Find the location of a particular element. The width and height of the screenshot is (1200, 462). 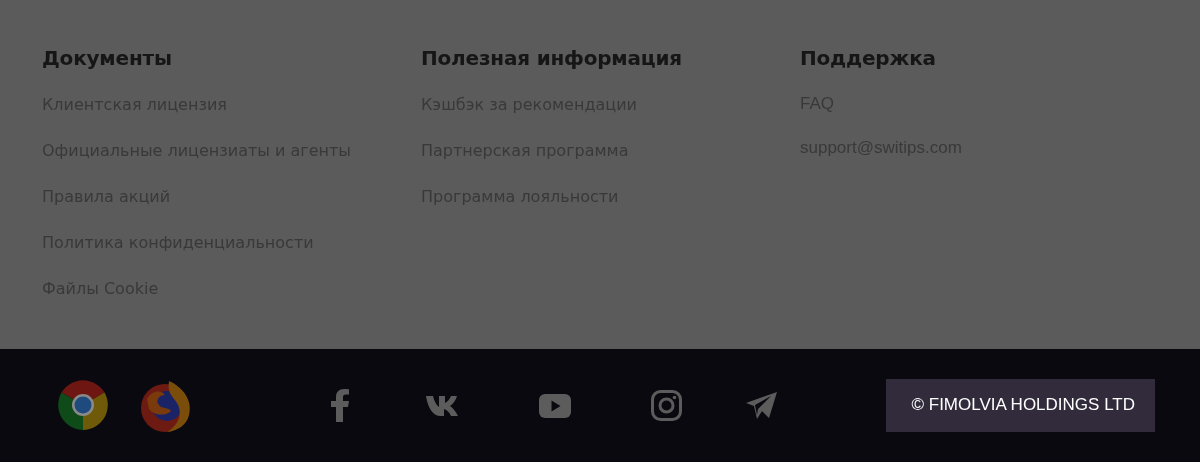

column-heading: Документы is located at coordinates (107, 58).